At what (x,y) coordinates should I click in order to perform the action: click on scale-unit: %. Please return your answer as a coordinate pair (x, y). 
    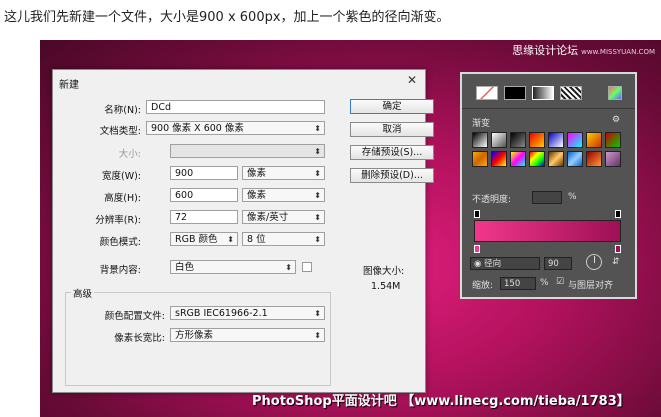
    Looking at the image, I should click on (544, 283).